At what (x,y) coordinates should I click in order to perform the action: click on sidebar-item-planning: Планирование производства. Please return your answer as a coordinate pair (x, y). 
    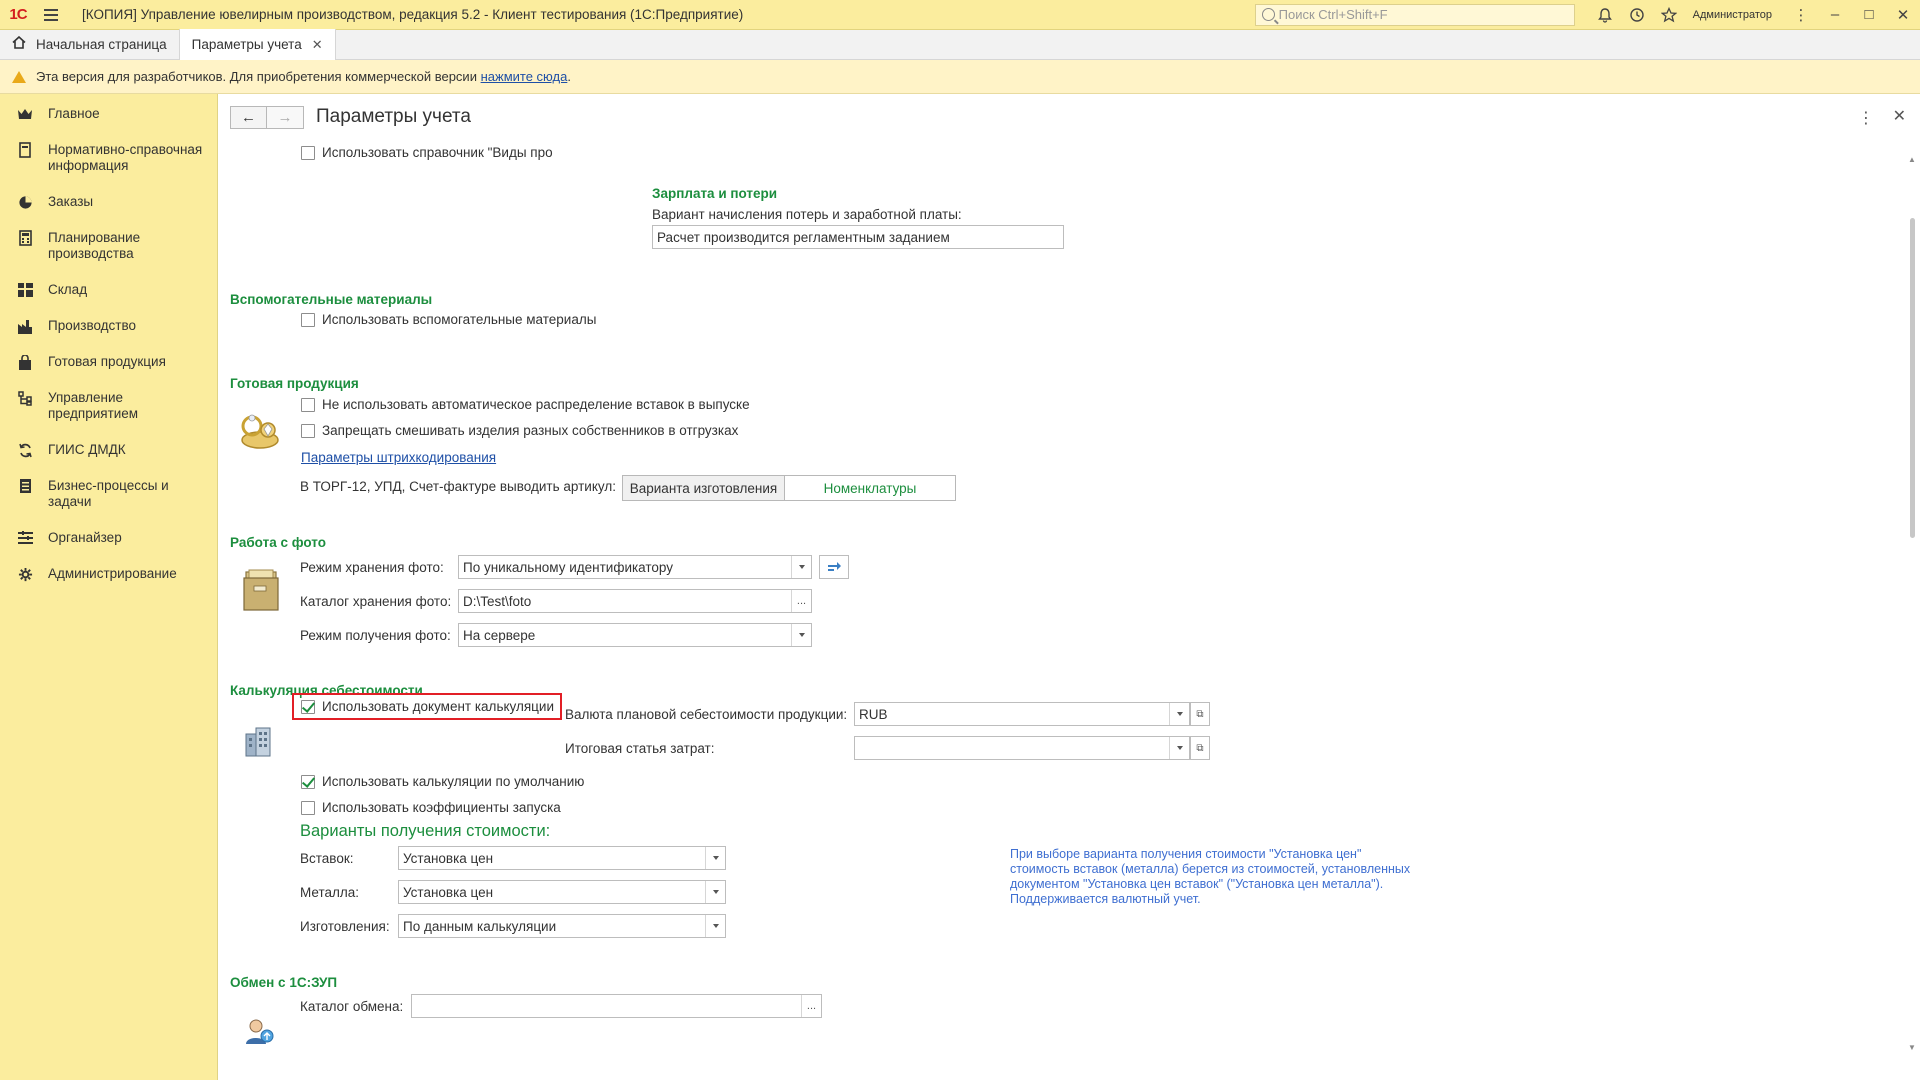
    Looking at the image, I should click on (109, 246).